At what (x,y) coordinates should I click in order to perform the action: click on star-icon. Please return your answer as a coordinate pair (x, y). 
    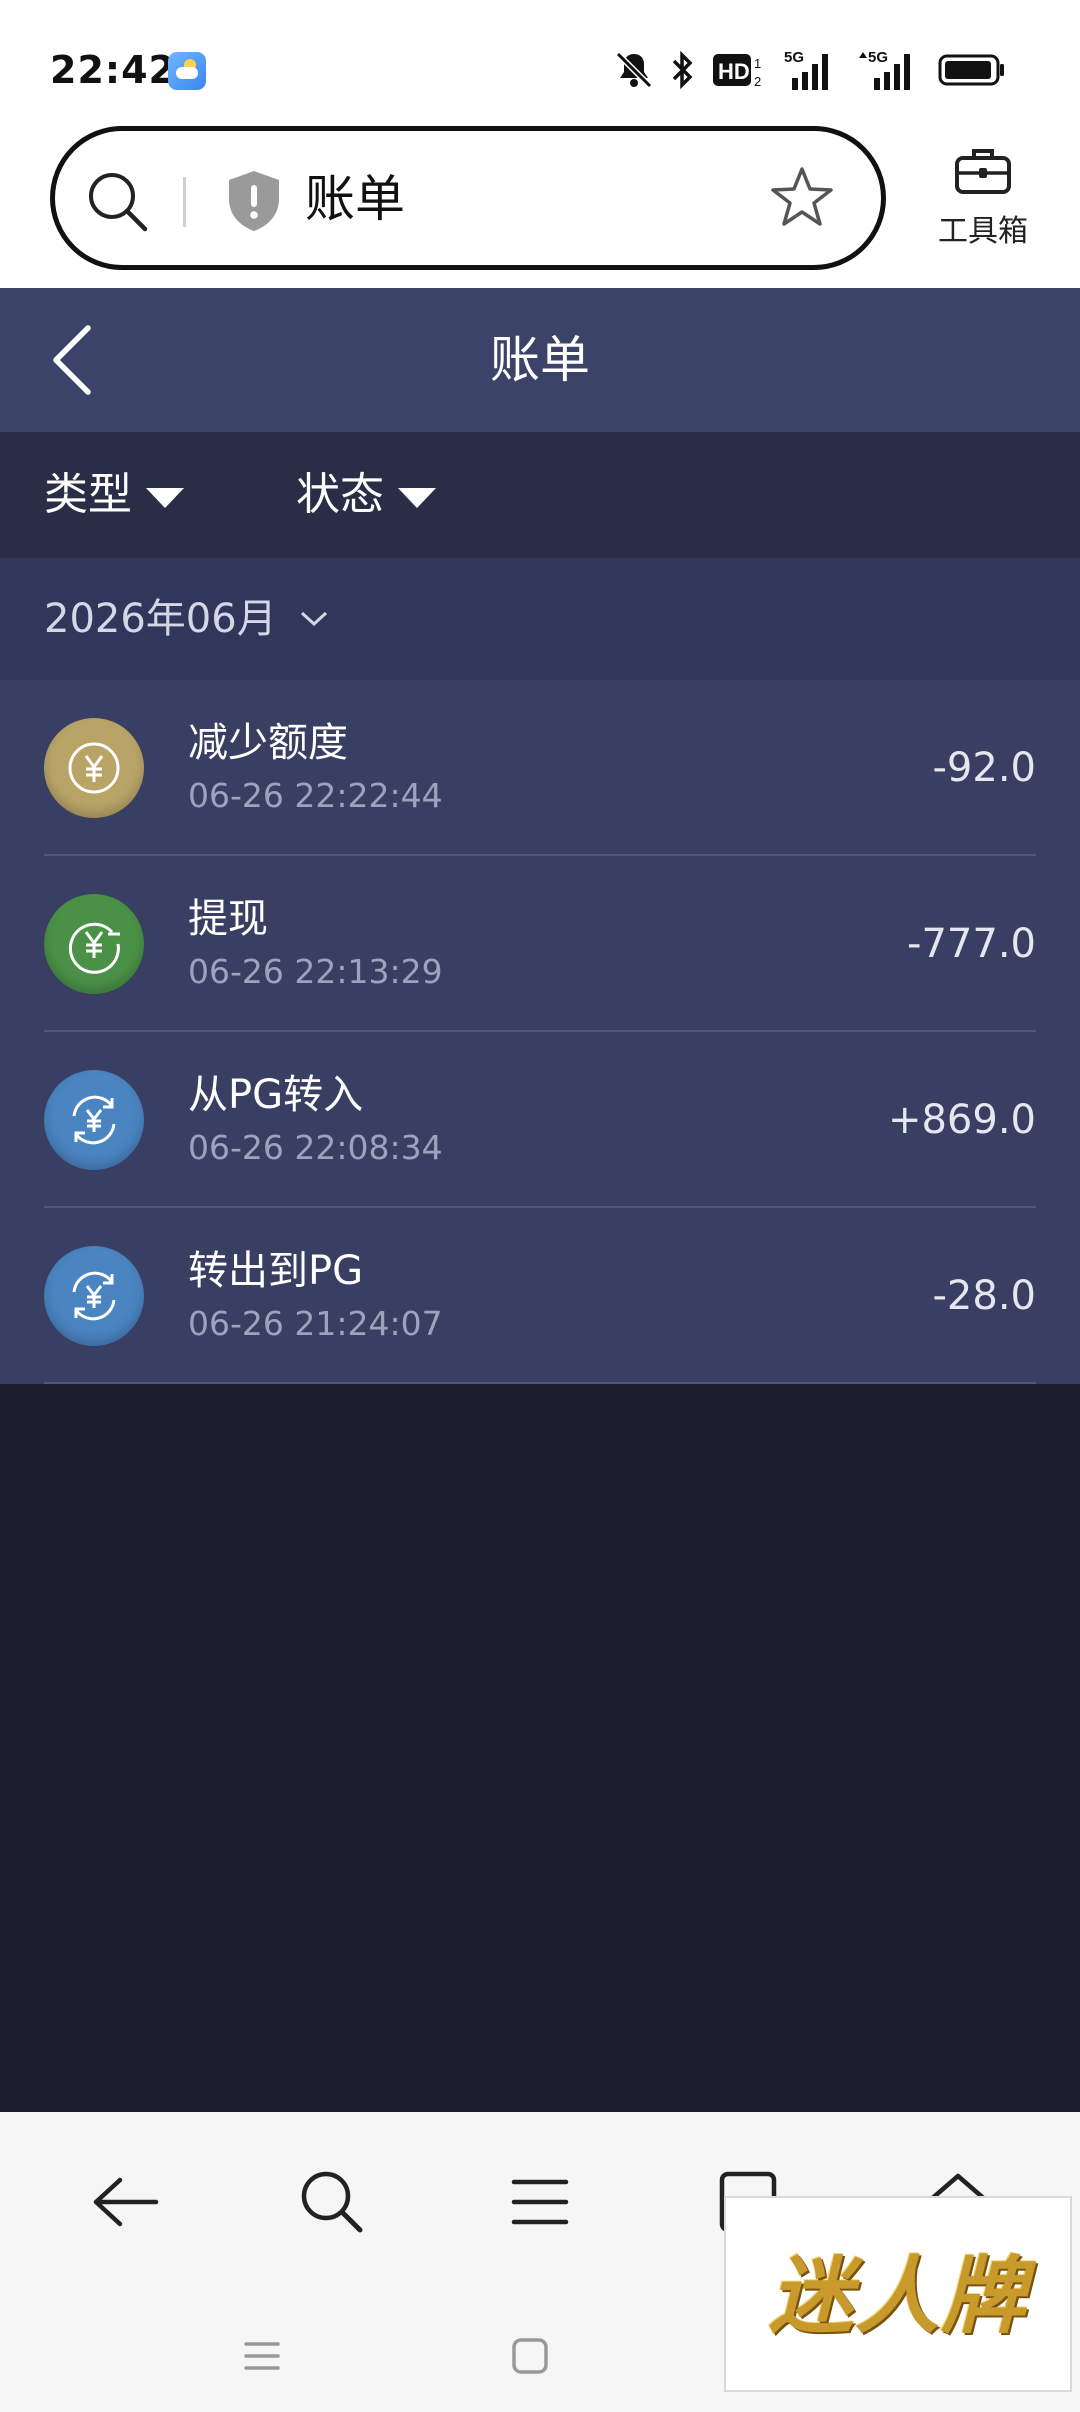
    Looking at the image, I should click on (802, 198).